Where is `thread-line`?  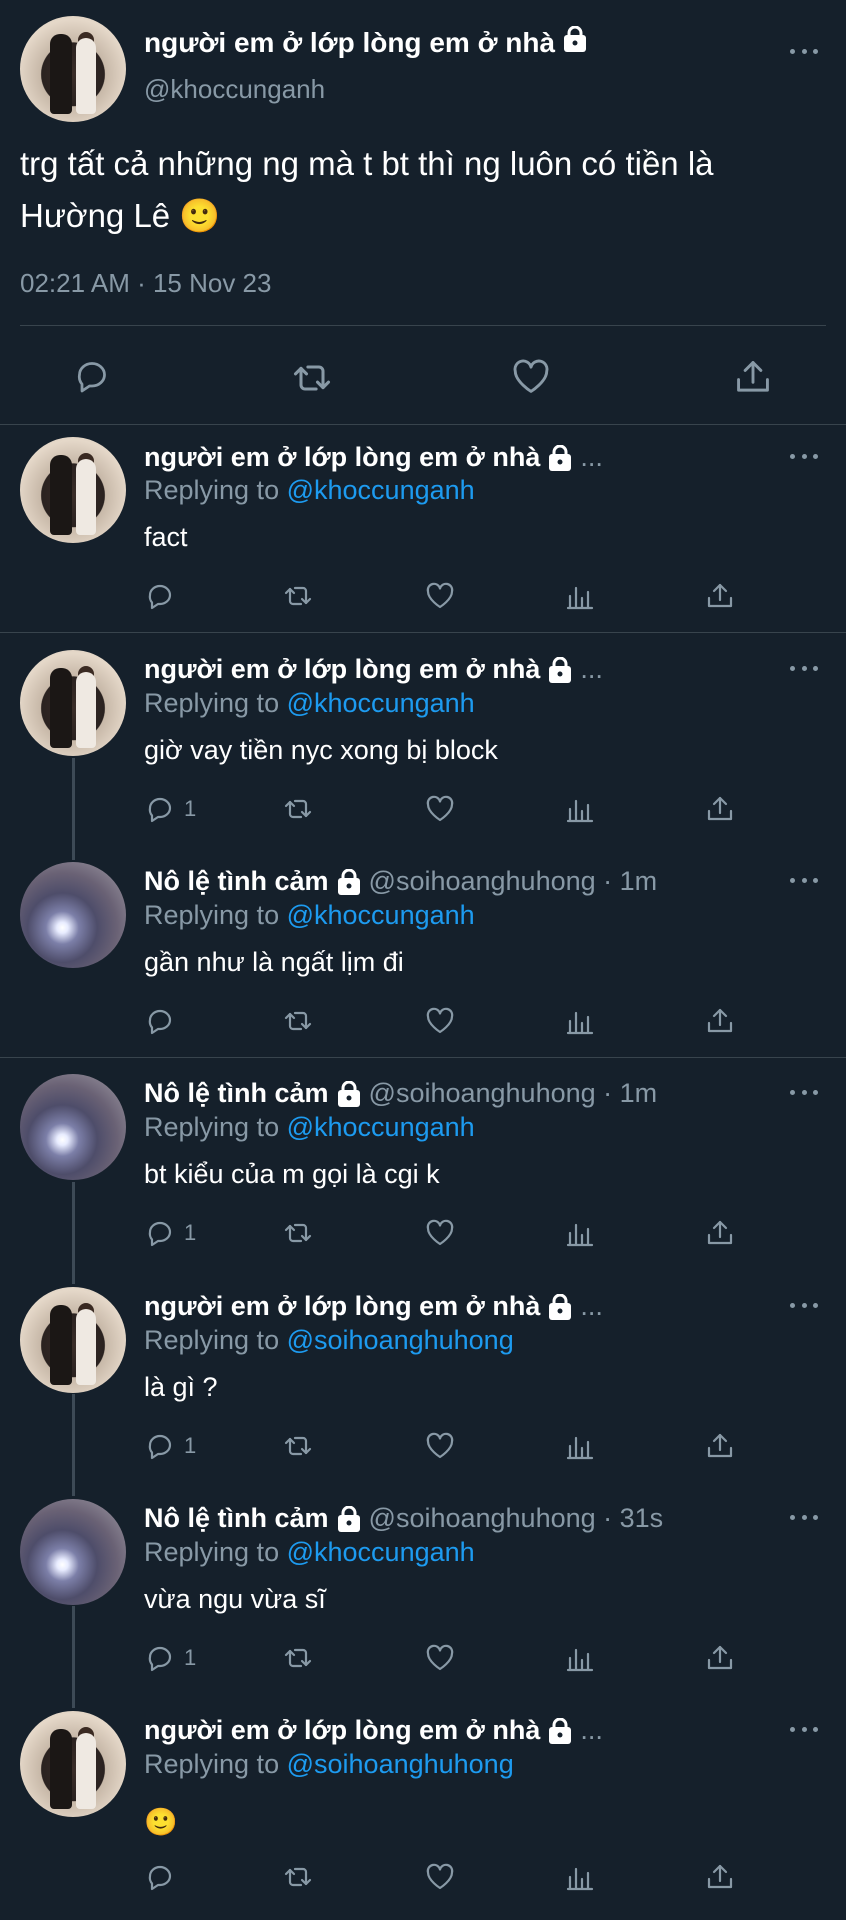 thread-line is located at coordinates (73, 1233).